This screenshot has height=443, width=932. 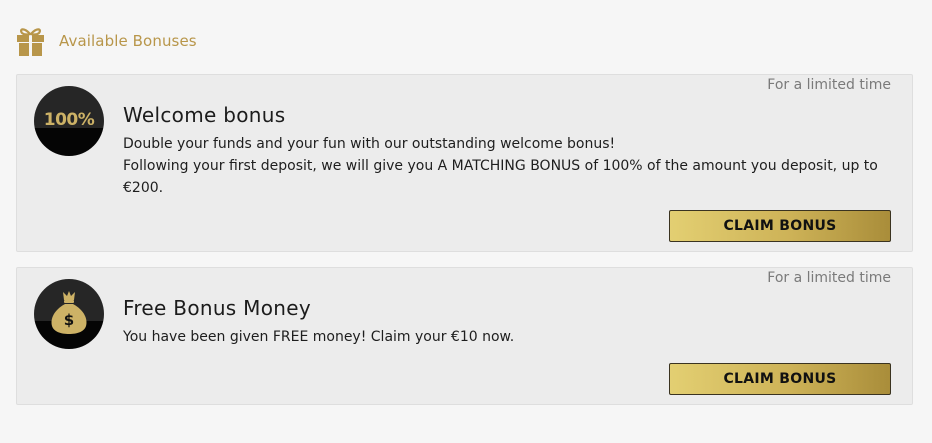 I want to click on section-title: Available Bonuses, so click(x=128, y=41).